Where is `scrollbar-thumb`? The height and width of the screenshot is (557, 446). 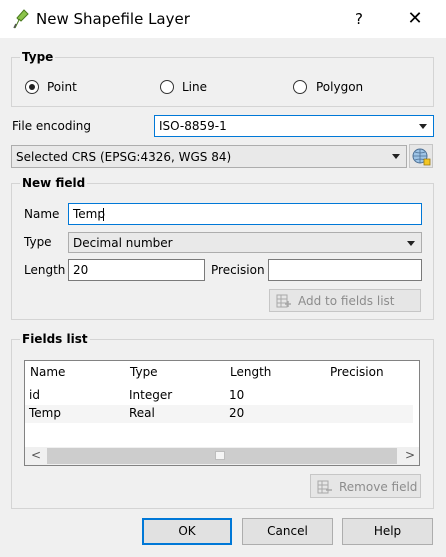 scrollbar-thumb is located at coordinates (222, 456).